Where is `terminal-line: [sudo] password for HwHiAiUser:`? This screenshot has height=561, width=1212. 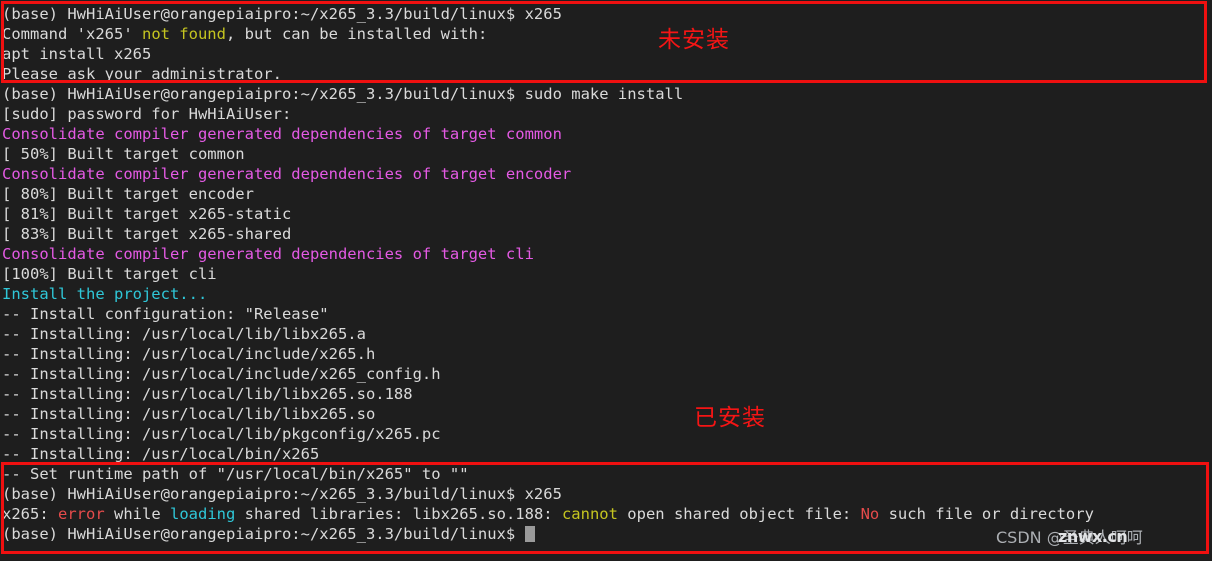
terminal-line: [sudo] password for HwHiAiUser: is located at coordinates (606, 114).